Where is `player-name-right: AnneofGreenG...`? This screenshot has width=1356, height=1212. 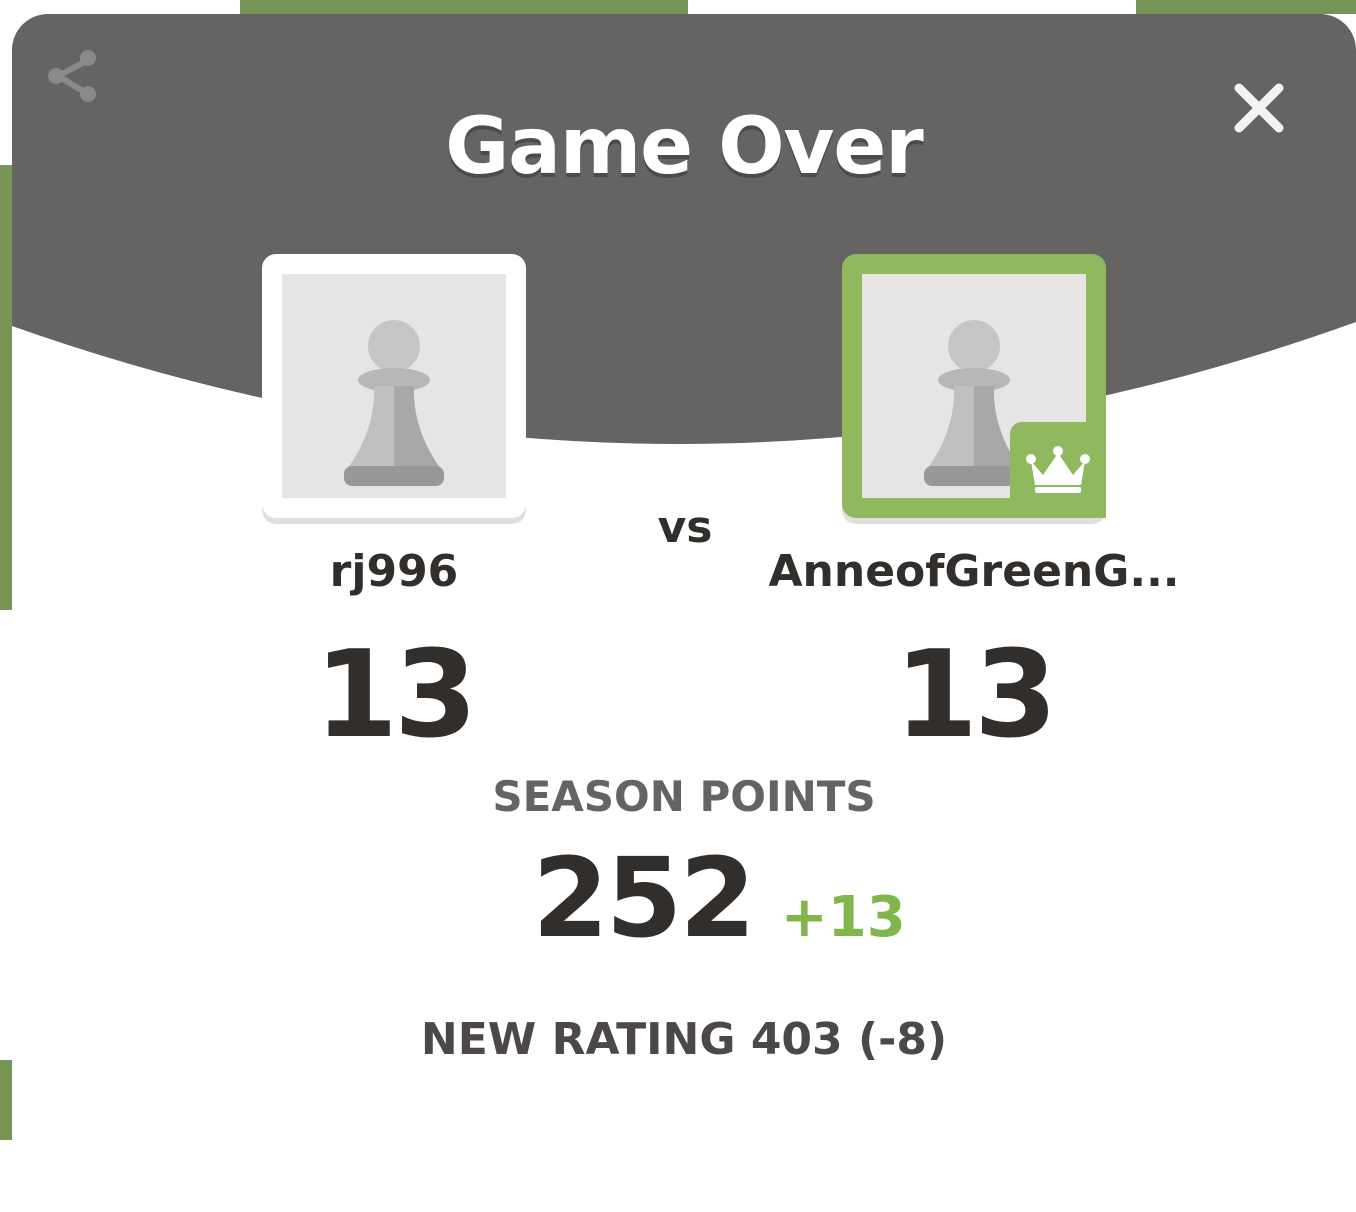
player-name-right: AnneofGreenG... is located at coordinates (974, 571).